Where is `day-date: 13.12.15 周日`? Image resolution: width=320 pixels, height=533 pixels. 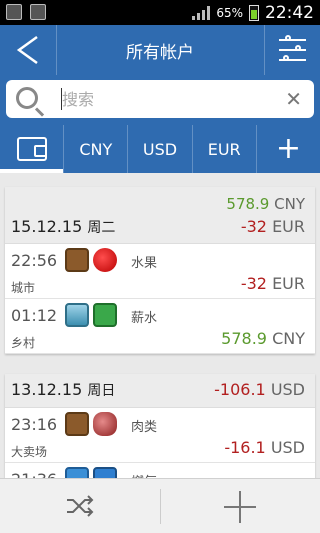 day-date: 13.12.15 周日 is located at coordinates (63, 389).